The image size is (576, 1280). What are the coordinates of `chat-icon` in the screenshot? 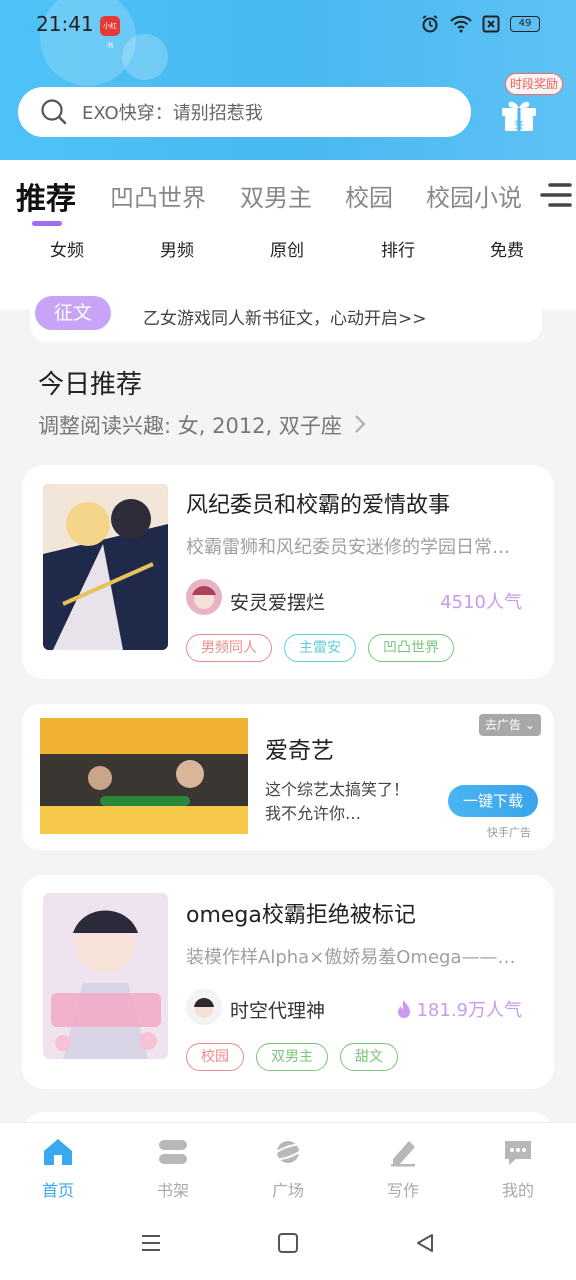 It's located at (518, 1153).